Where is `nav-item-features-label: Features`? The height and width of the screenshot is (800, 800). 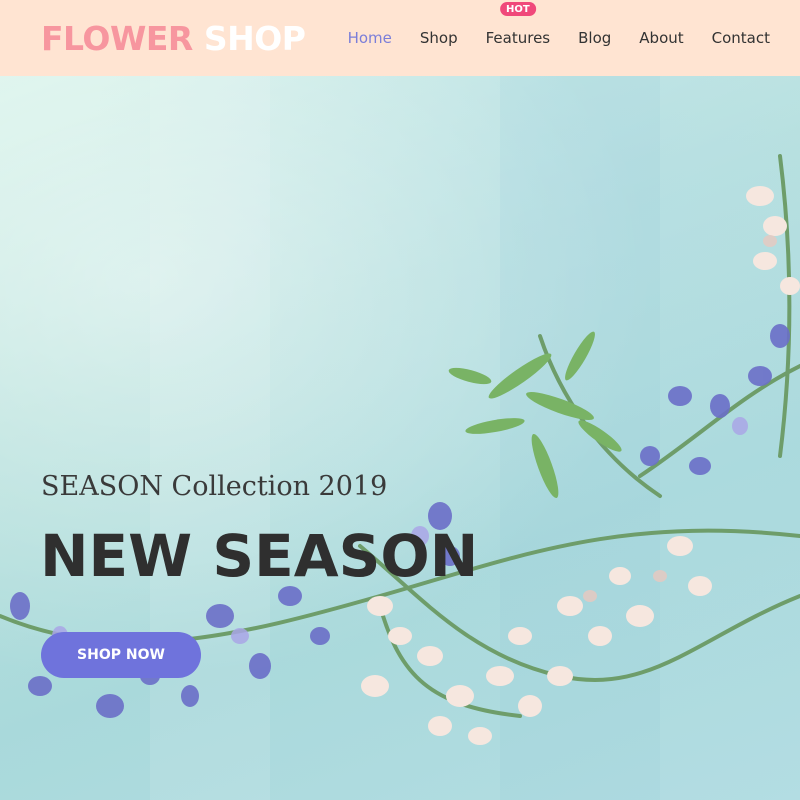
nav-item-features-label: Features is located at coordinates (518, 38).